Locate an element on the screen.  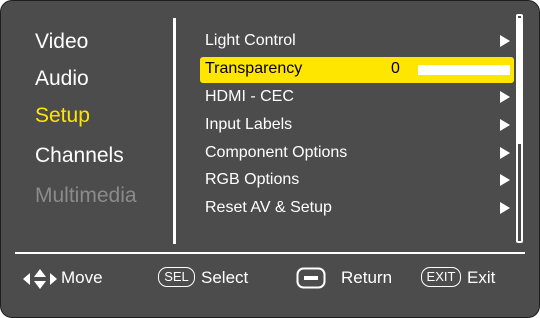
transparency-slider is located at coordinates (464, 70).